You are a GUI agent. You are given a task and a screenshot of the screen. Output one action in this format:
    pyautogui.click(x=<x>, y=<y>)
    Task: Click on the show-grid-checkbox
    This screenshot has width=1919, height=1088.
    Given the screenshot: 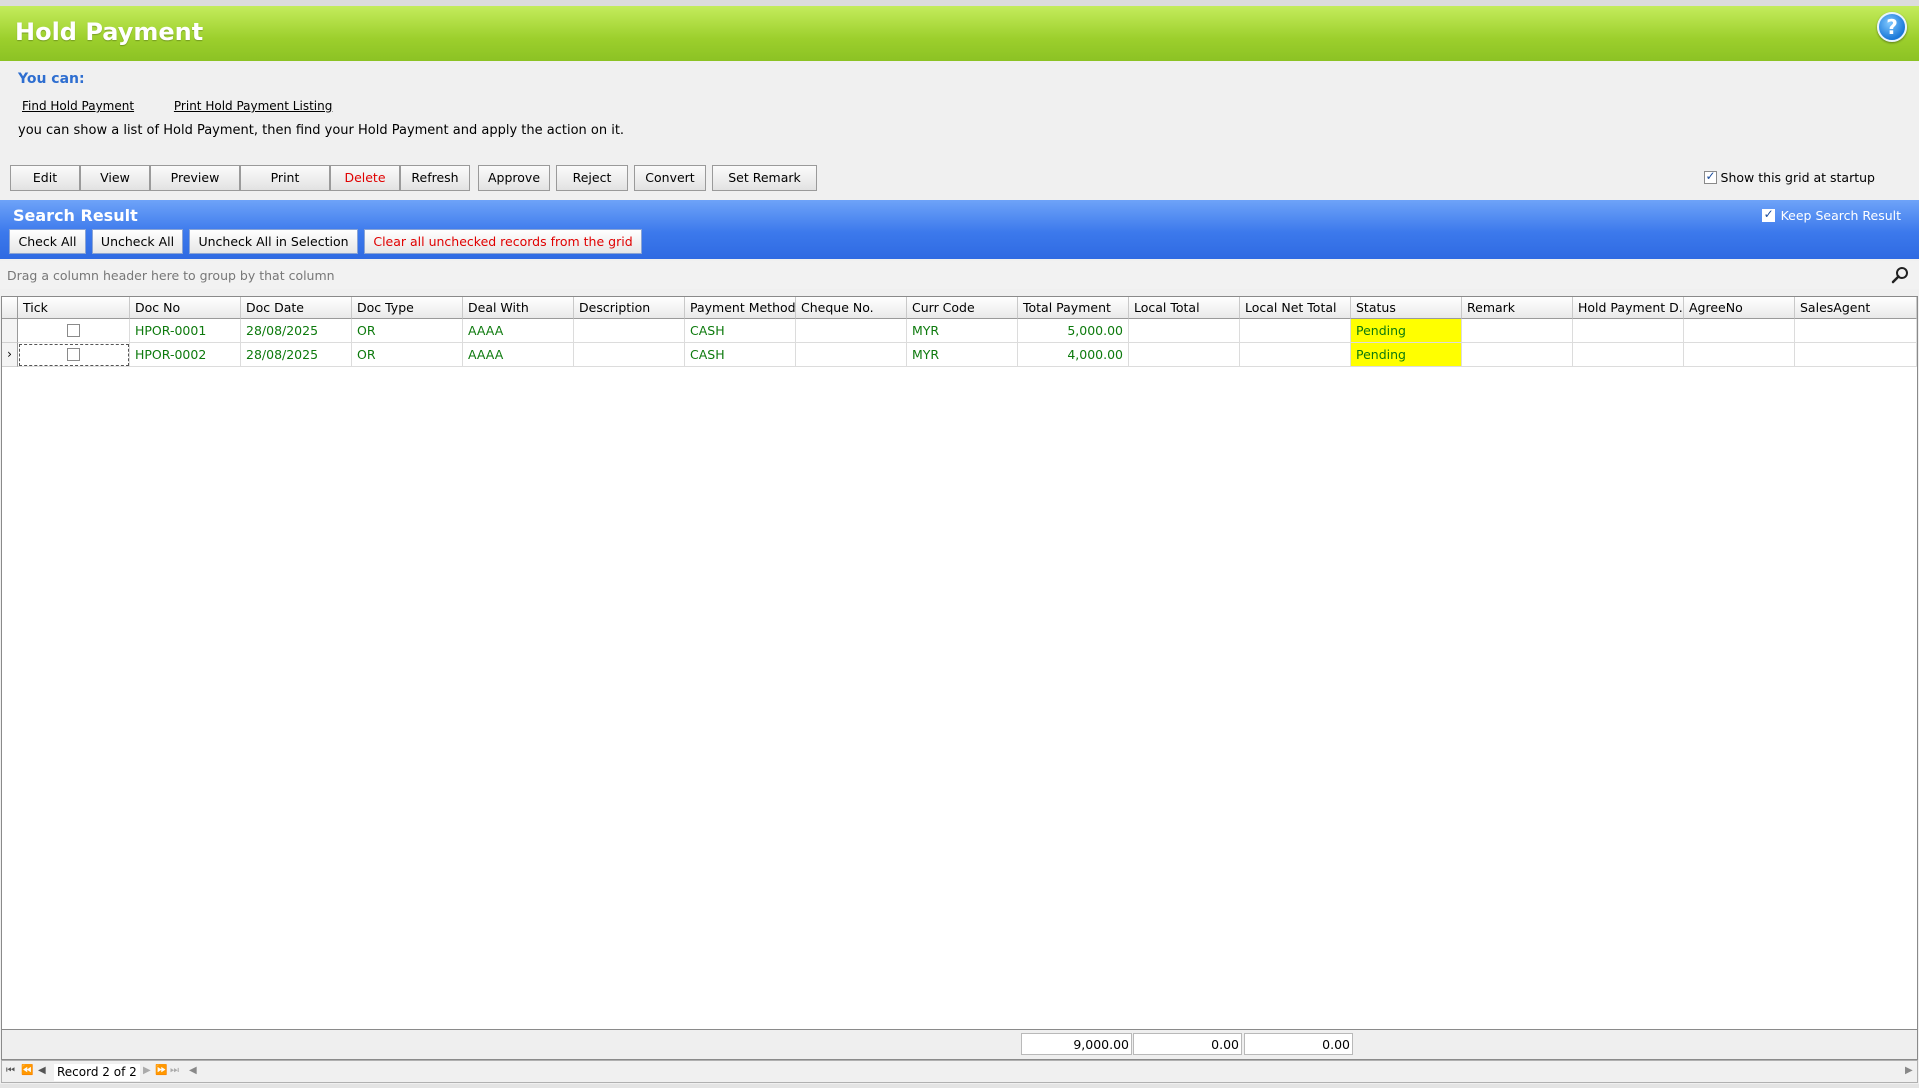 What is the action you would take?
    pyautogui.click(x=1710, y=176)
    